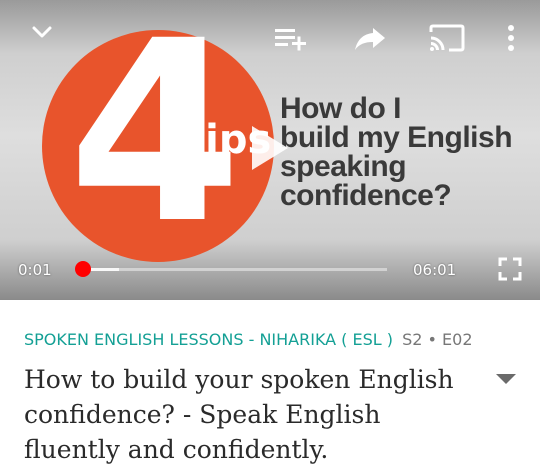  What do you see at coordinates (234, 269) in the screenshot?
I see `seek-bar` at bounding box center [234, 269].